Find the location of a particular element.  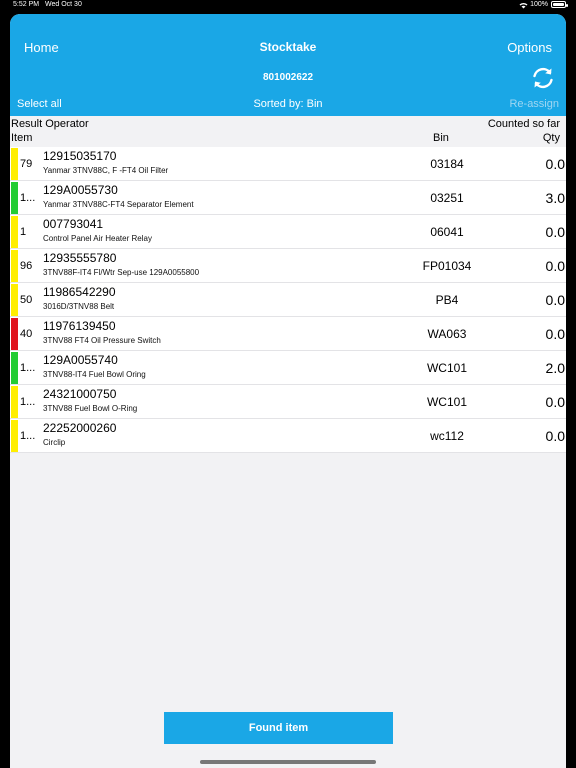

wifi-icon is located at coordinates (523, 5).